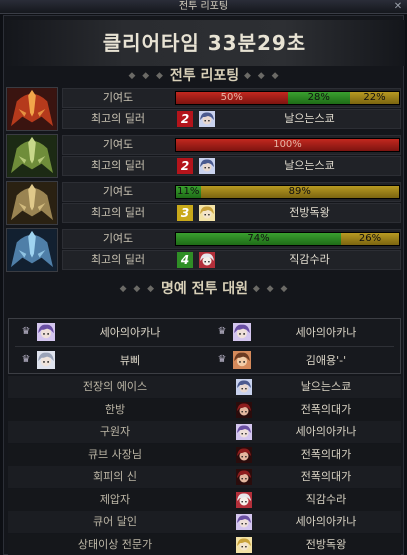 The image size is (407, 555). I want to click on honor-member: ♛ 김애용'-', so click(303, 360).